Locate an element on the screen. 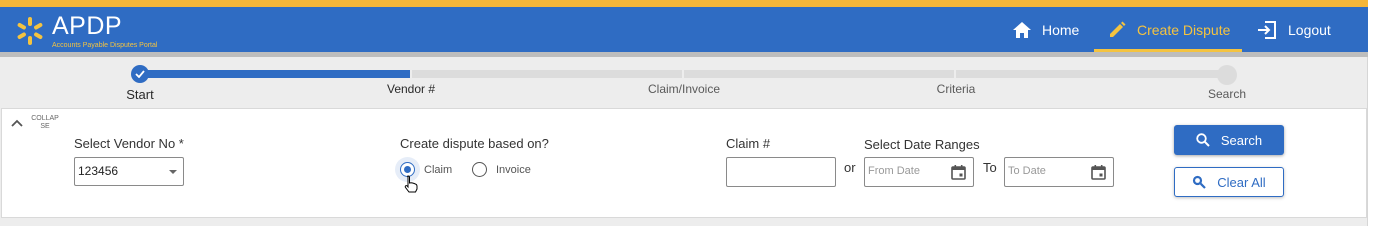  dropdown-caret-icon is located at coordinates (173, 172).